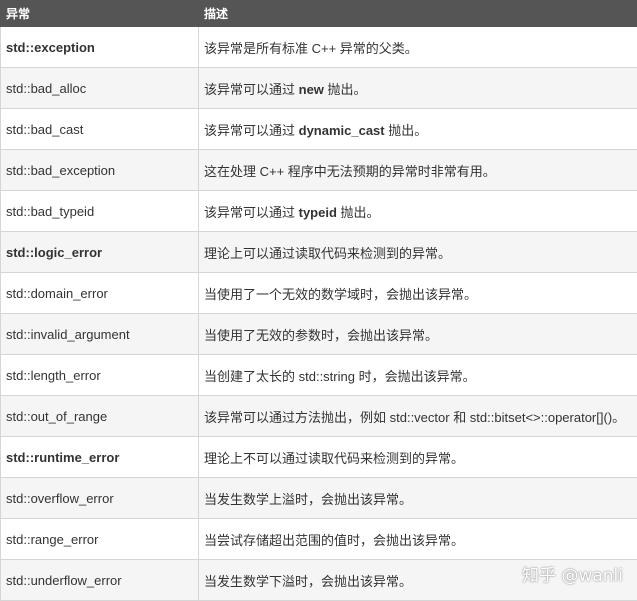 This screenshot has height=601, width=637. I want to click on exception-name: std::domain_error, so click(100, 293).